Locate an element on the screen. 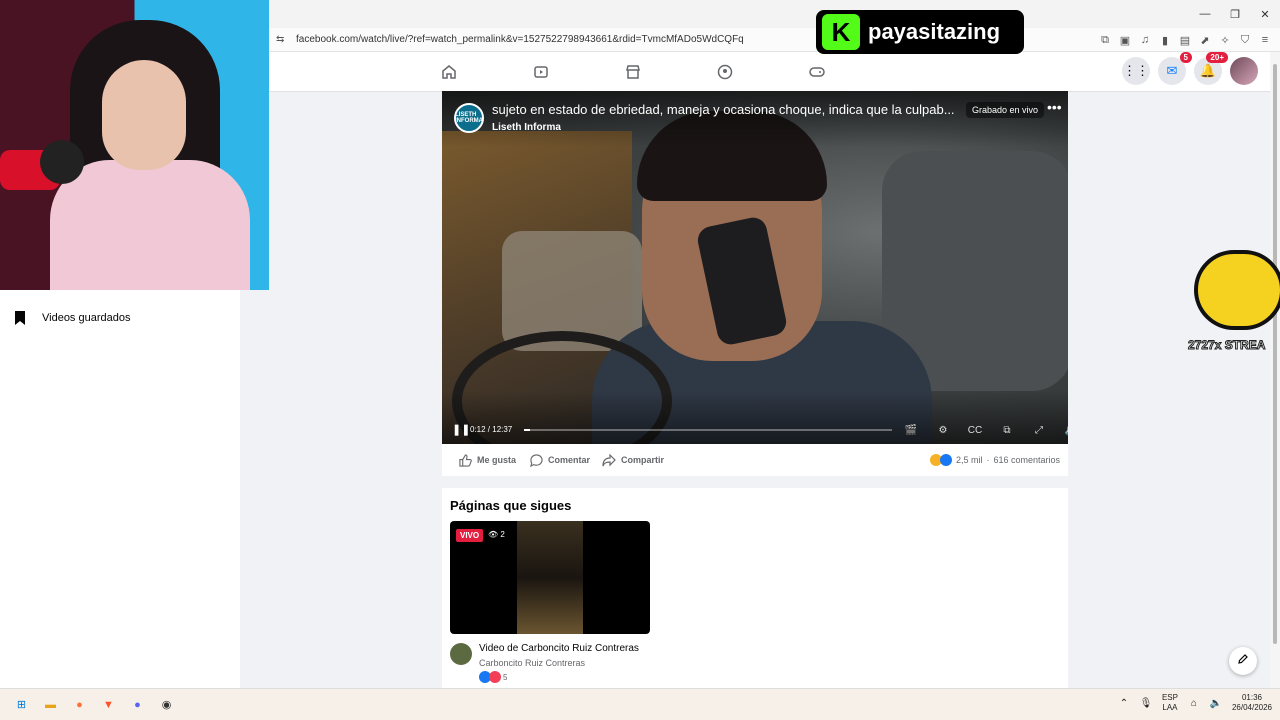 Image resolution: width=1280 pixels, height=720 pixels. close-button: ✕ is located at coordinates (1265, 14).